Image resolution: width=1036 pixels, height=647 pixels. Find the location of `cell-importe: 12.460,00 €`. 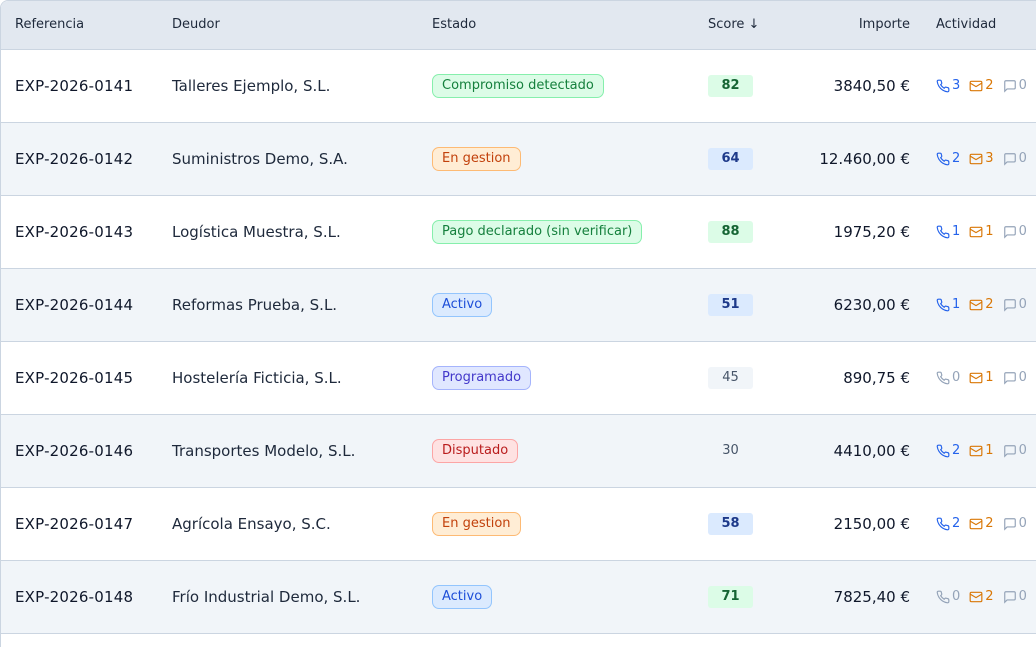

cell-importe: 12.460,00 € is located at coordinates (836, 158).